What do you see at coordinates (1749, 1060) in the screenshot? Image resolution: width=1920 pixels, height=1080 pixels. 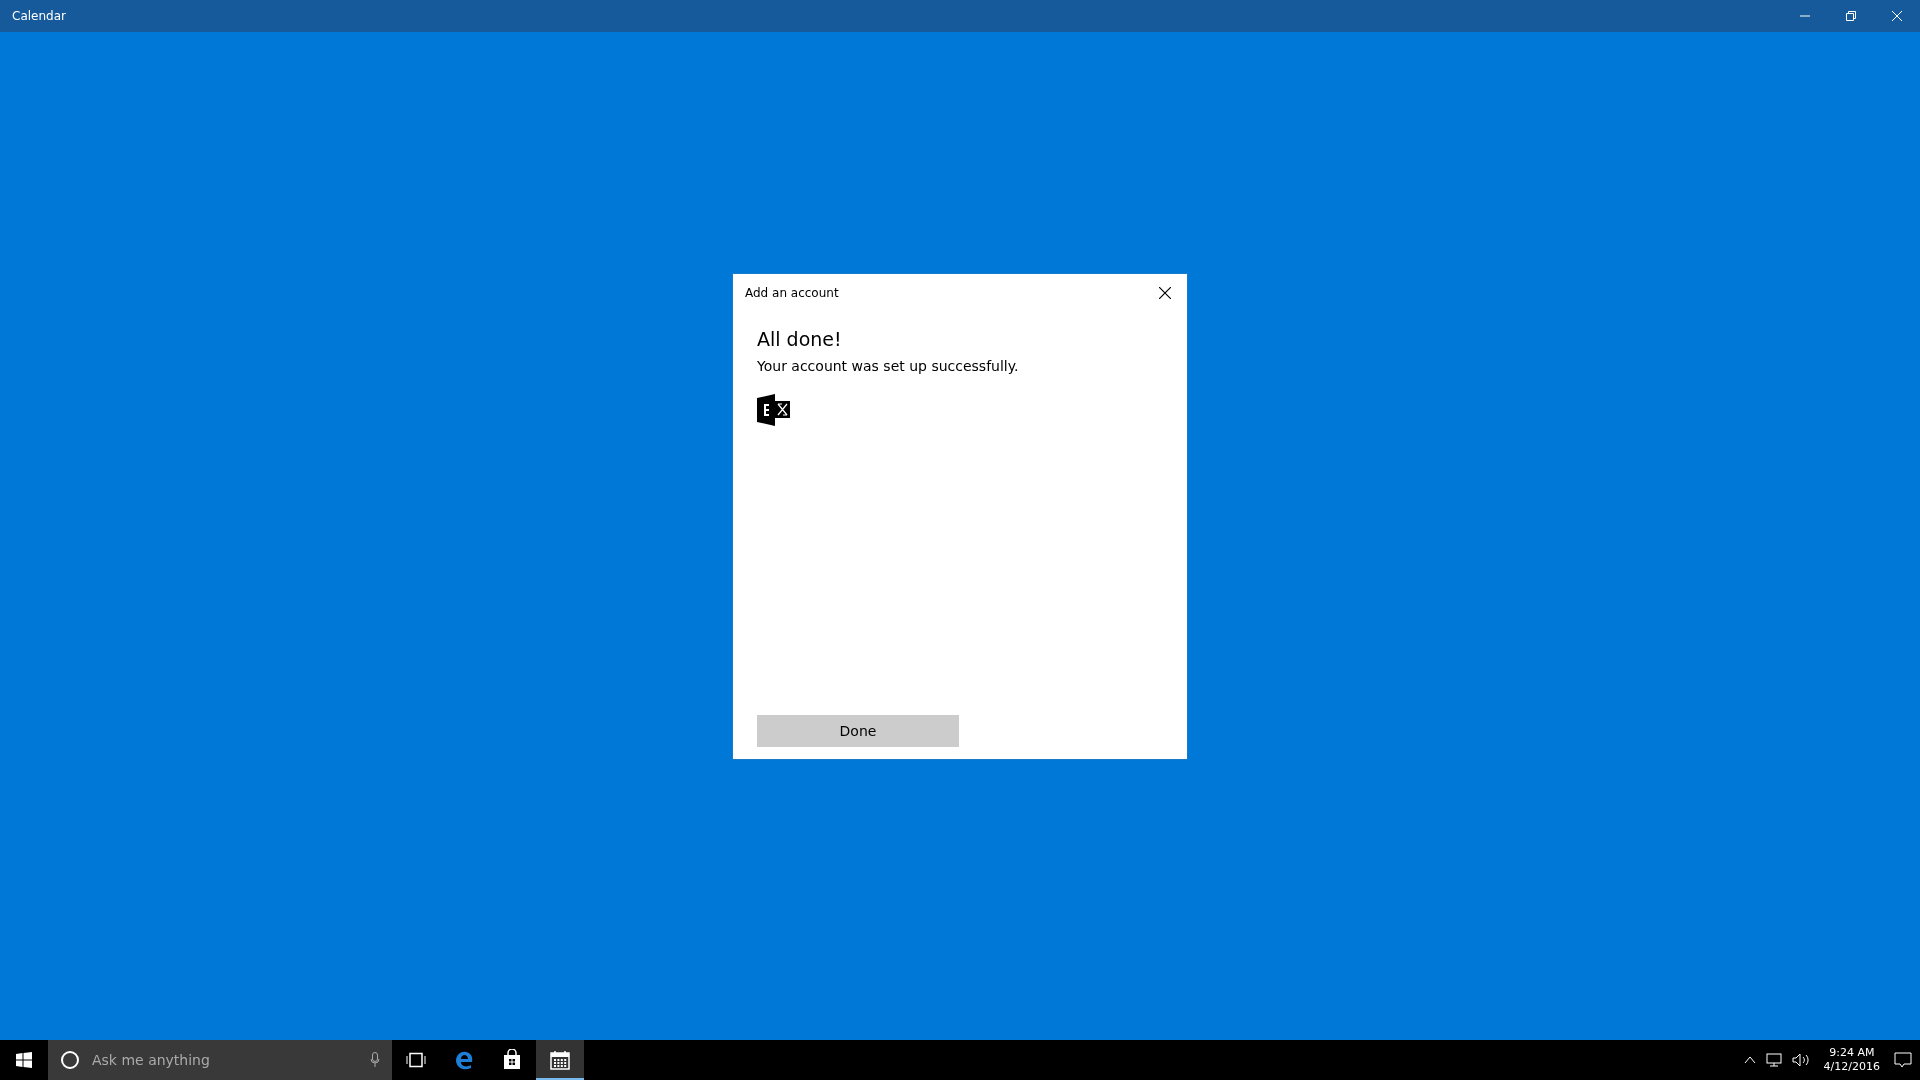 I see `chevron-up-icon` at bounding box center [1749, 1060].